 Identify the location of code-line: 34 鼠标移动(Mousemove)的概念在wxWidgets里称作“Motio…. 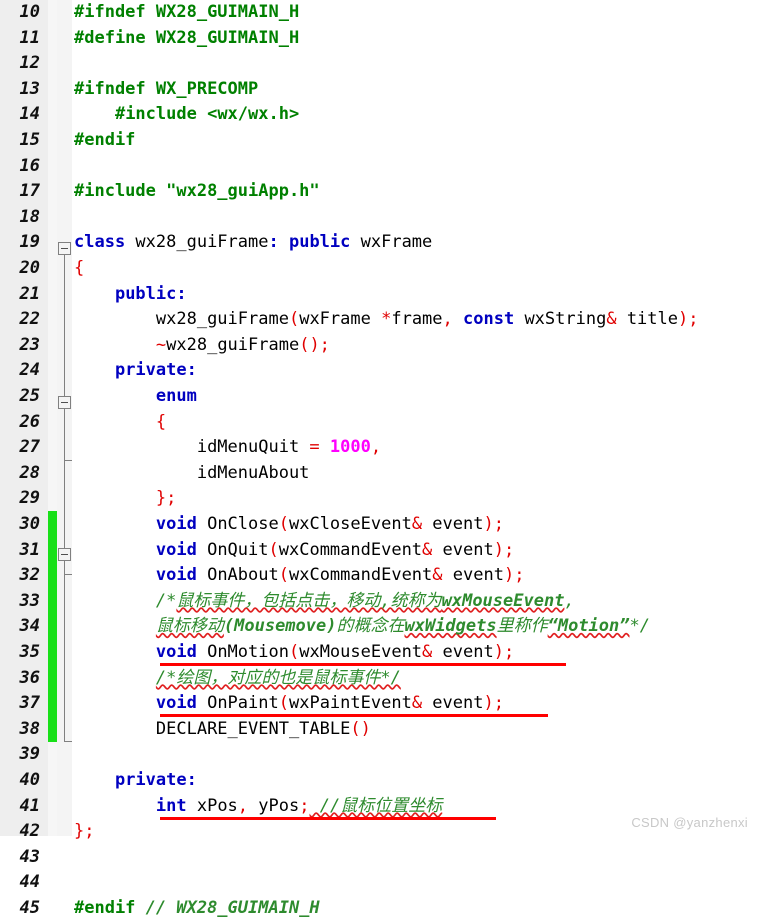
(379, 627).